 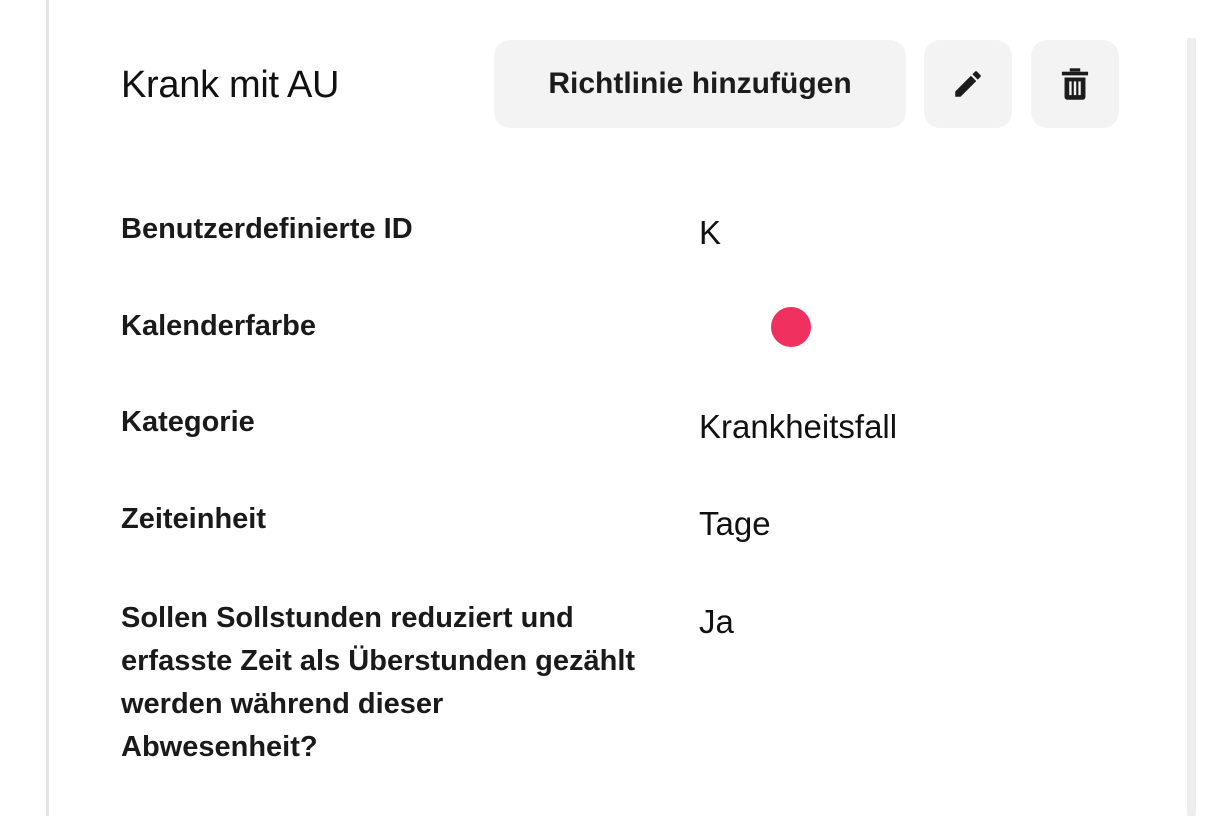 What do you see at coordinates (1191, 427) in the screenshot?
I see `scrollbar` at bounding box center [1191, 427].